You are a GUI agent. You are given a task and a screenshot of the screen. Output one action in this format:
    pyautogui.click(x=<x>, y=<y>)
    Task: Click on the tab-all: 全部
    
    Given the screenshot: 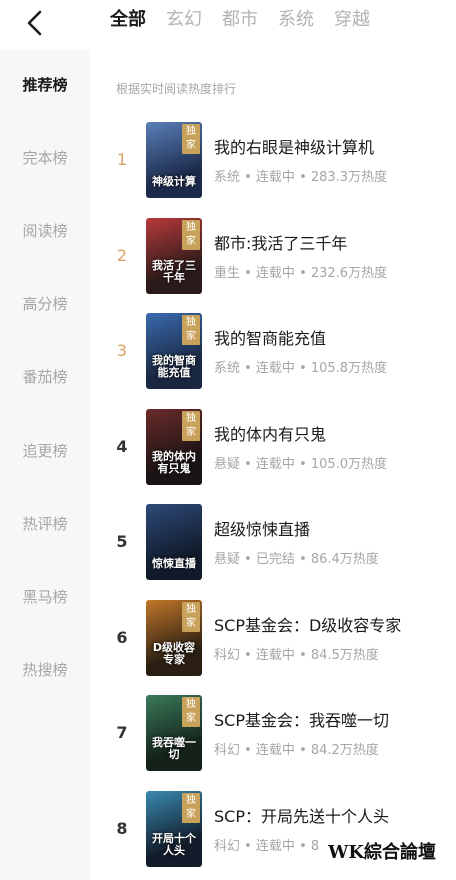 What is the action you would take?
    pyautogui.click(x=128, y=25)
    